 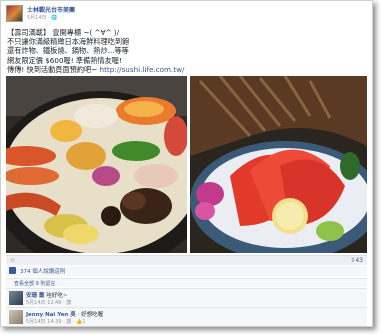 I want to click on post-header: 士林觀光台市美團 5月14日 · 🌐, so click(x=186, y=14).